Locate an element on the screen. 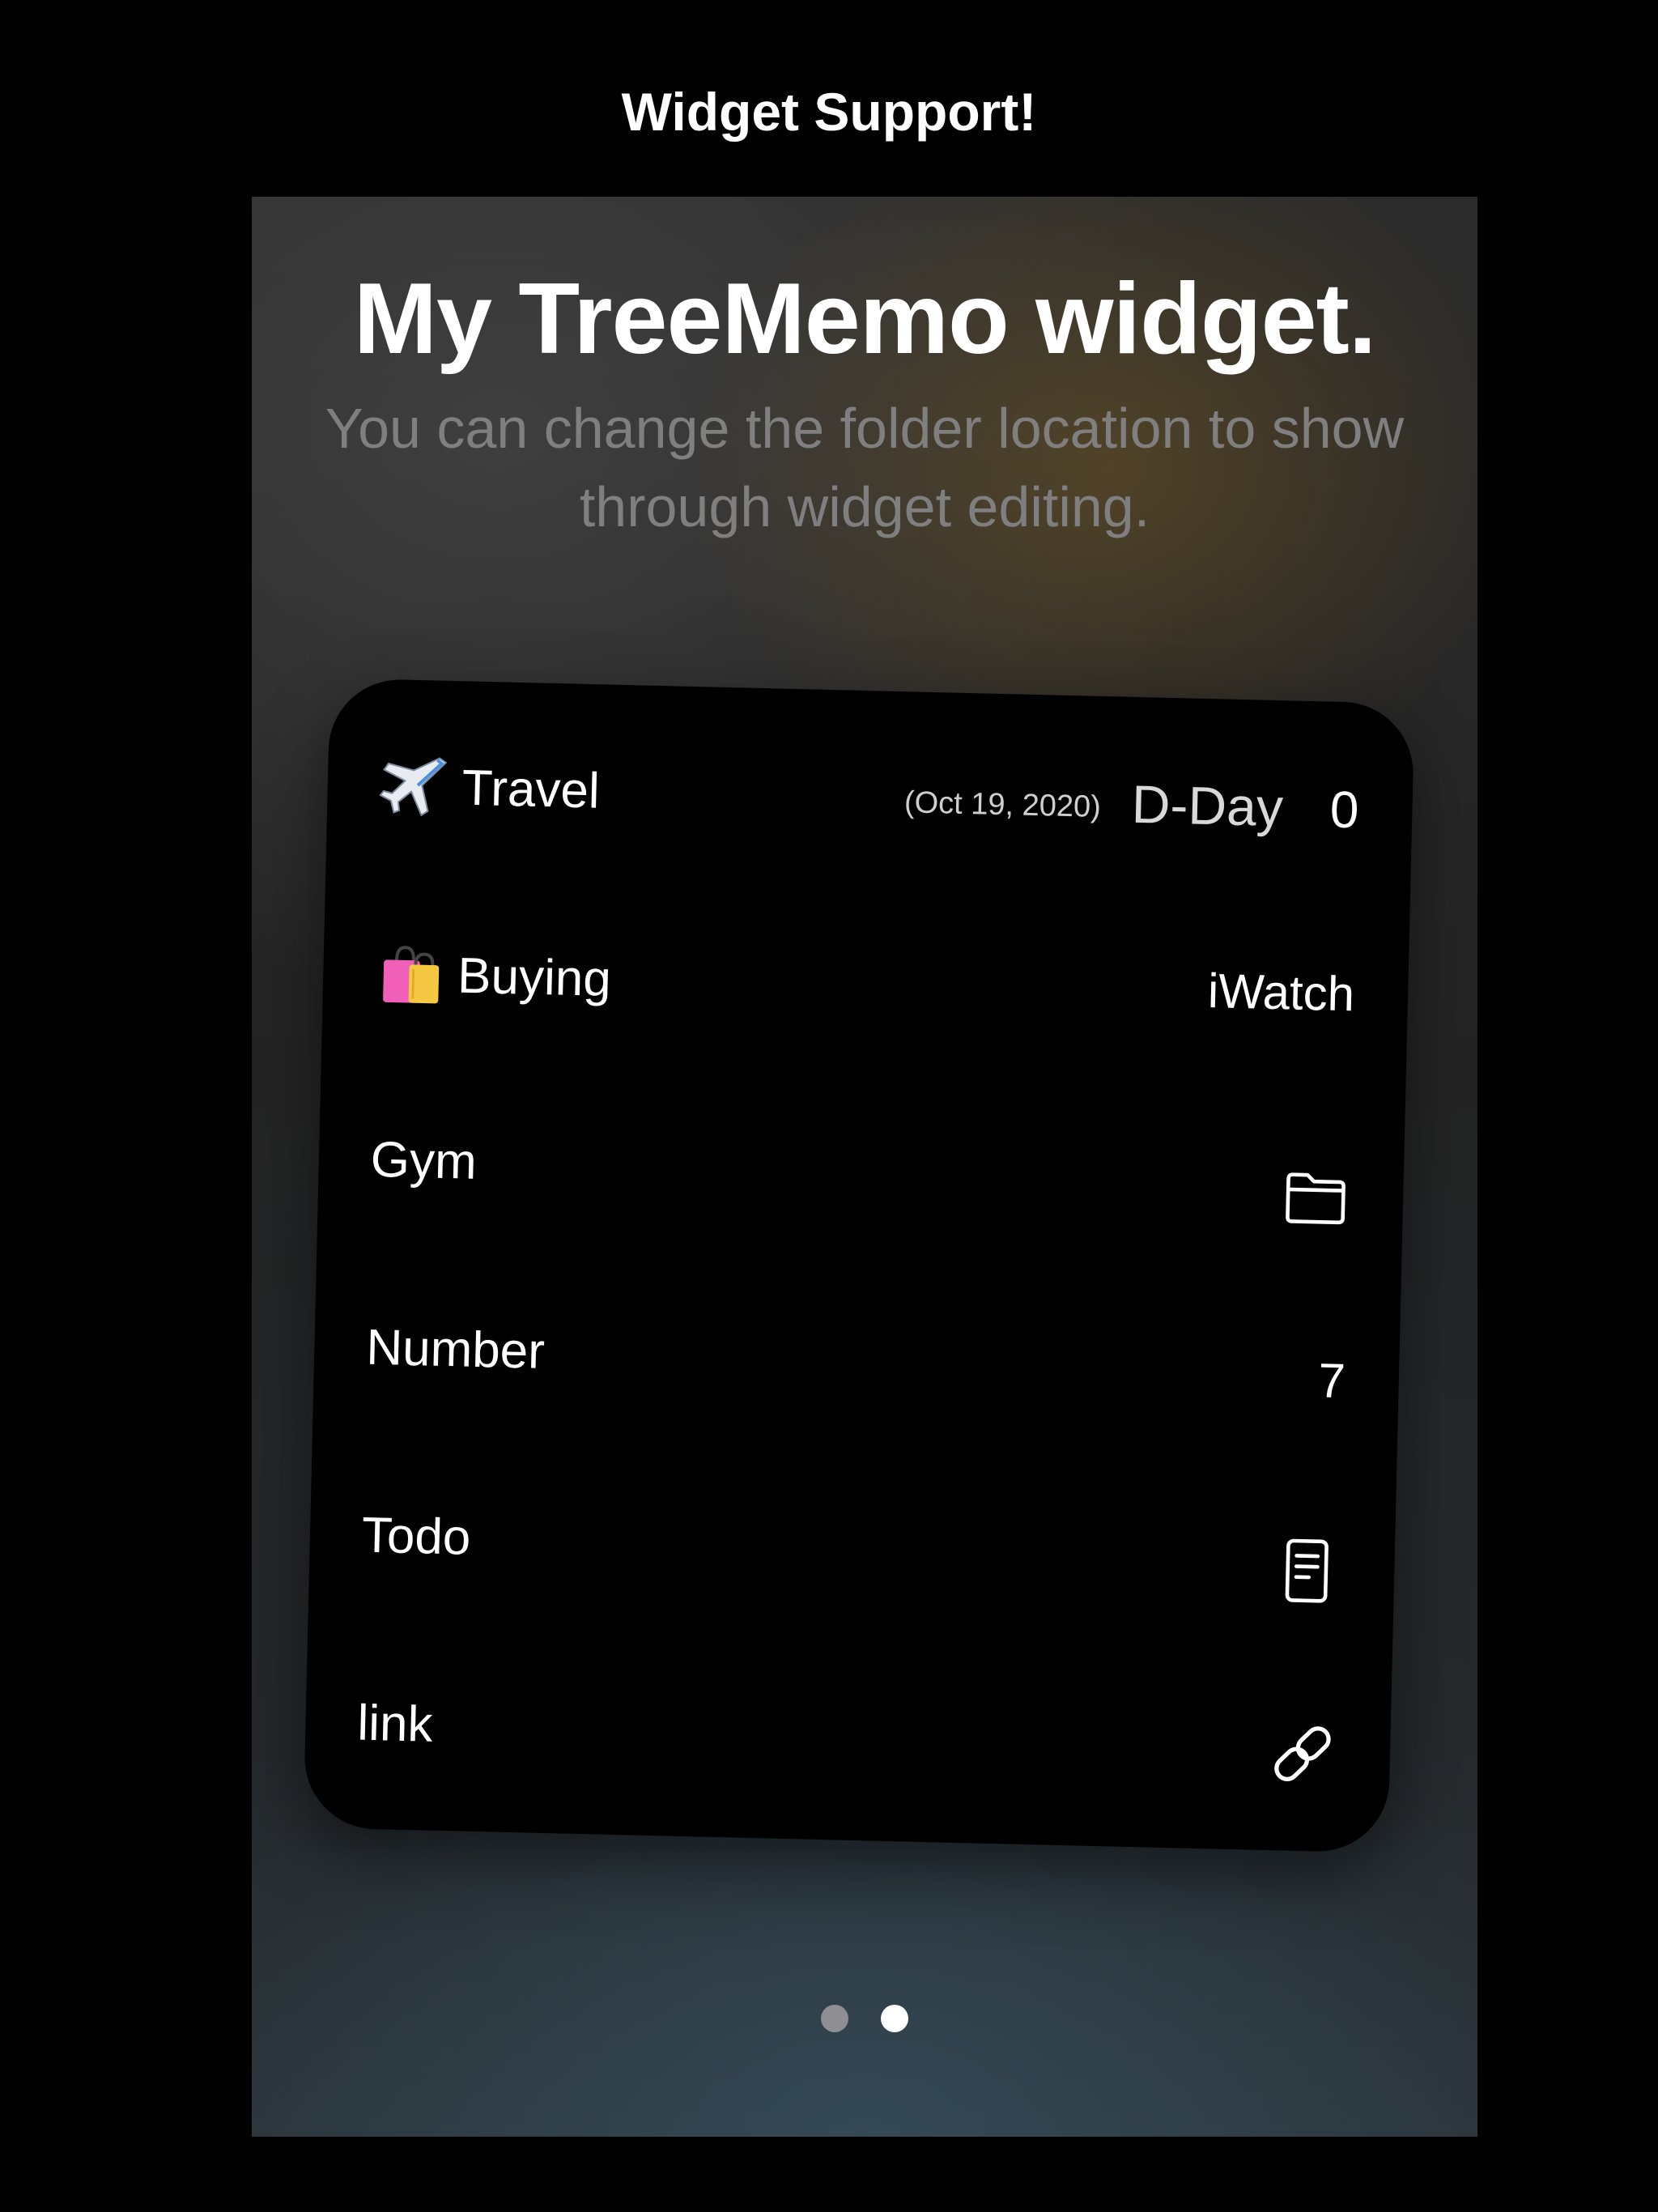 This screenshot has height=2212, width=1658. page-title: Widget Support! is located at coordinates (829, 112).